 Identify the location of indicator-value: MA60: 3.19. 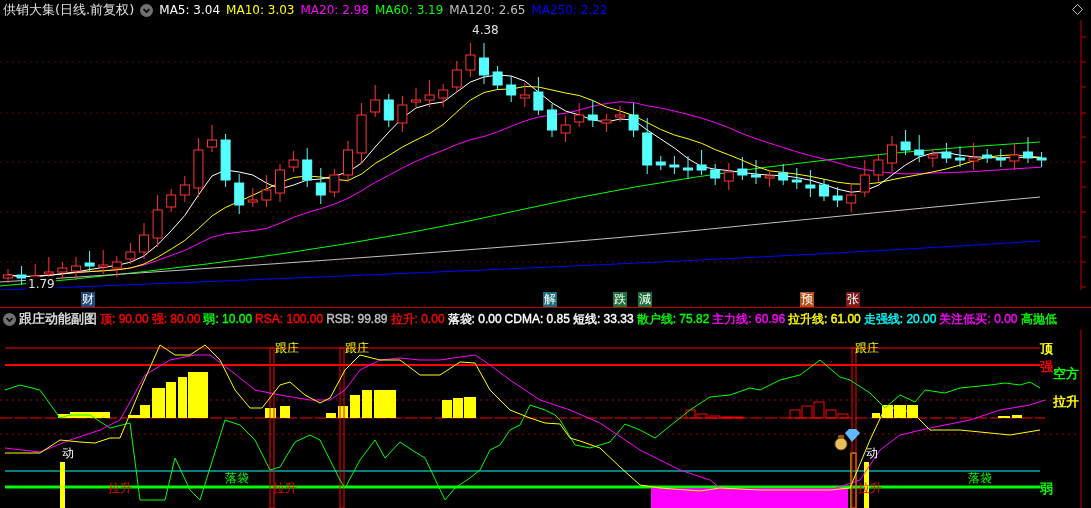
(409, 10).